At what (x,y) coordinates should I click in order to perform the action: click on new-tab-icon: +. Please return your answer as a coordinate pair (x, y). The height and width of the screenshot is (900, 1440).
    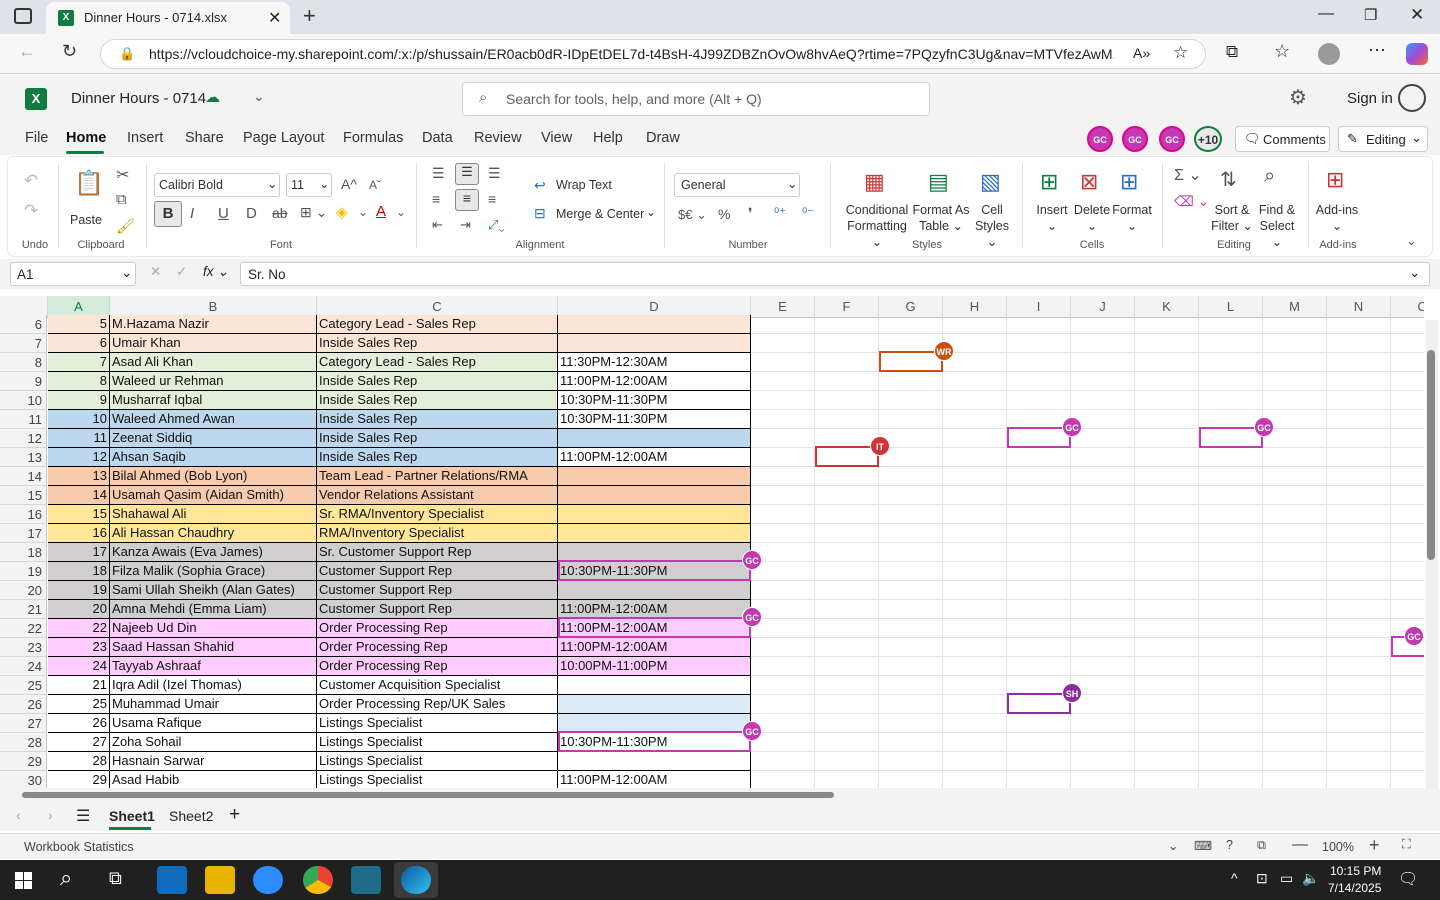
    Looking at the image, I should click on (309, 16).